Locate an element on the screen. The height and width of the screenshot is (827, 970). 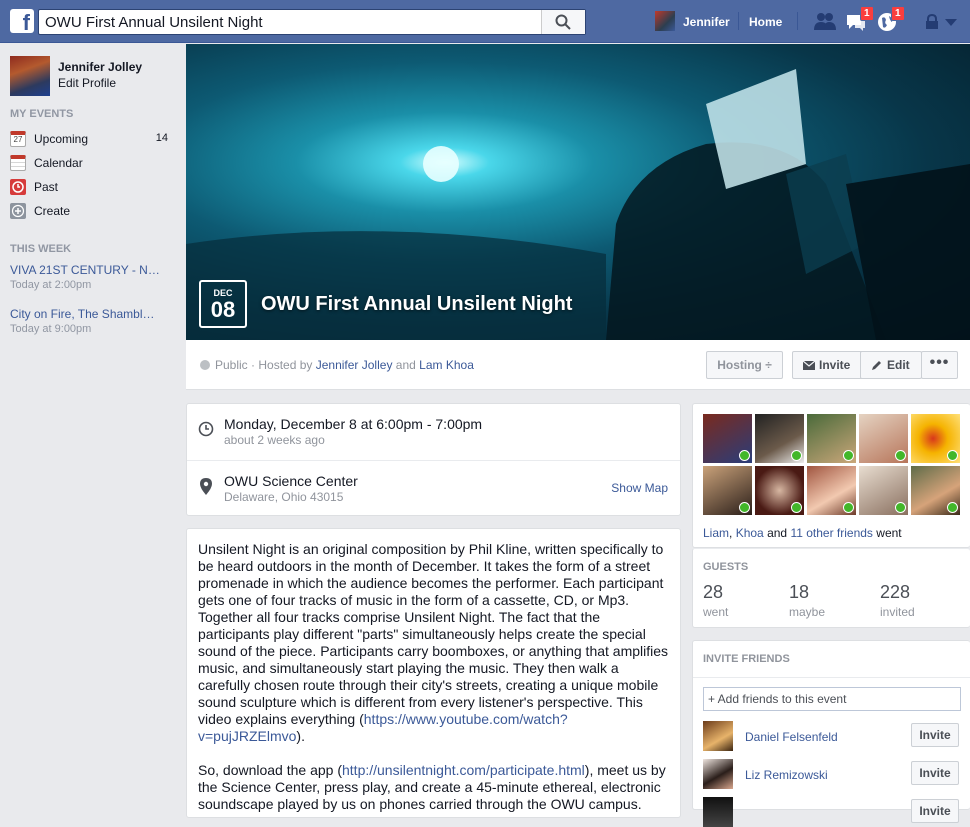
this-week-header: THIS WEEK is located at coordinates (41, 249).